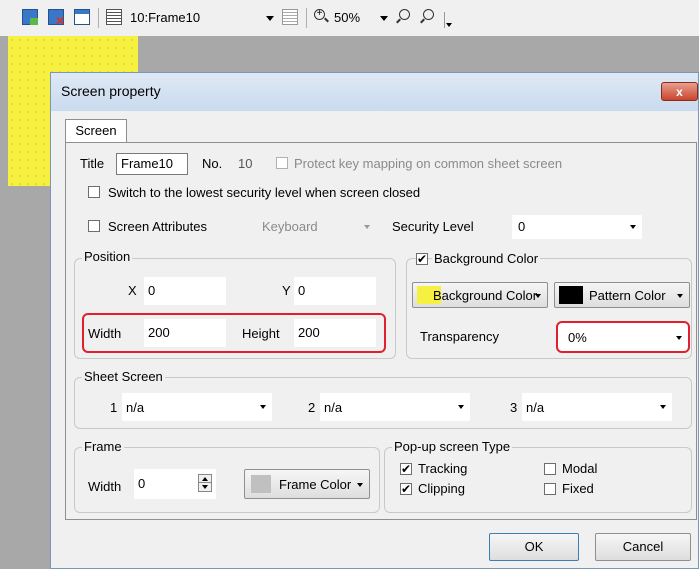 This screenshot has height=569, width=699. I want to click on pattern-color-button: Pattern Color, so click(622, 295).